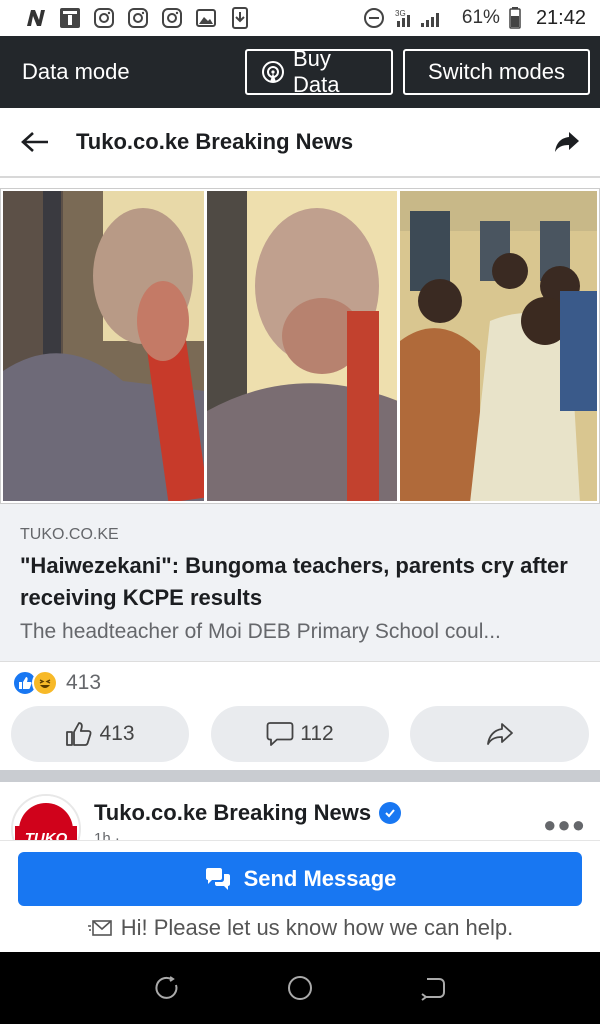 Image resolution: width=600 pixels, height=1024 pixels. Describe the element at coordinates (117, 733) in the screenshot. I see `like-count: 413` at that location.